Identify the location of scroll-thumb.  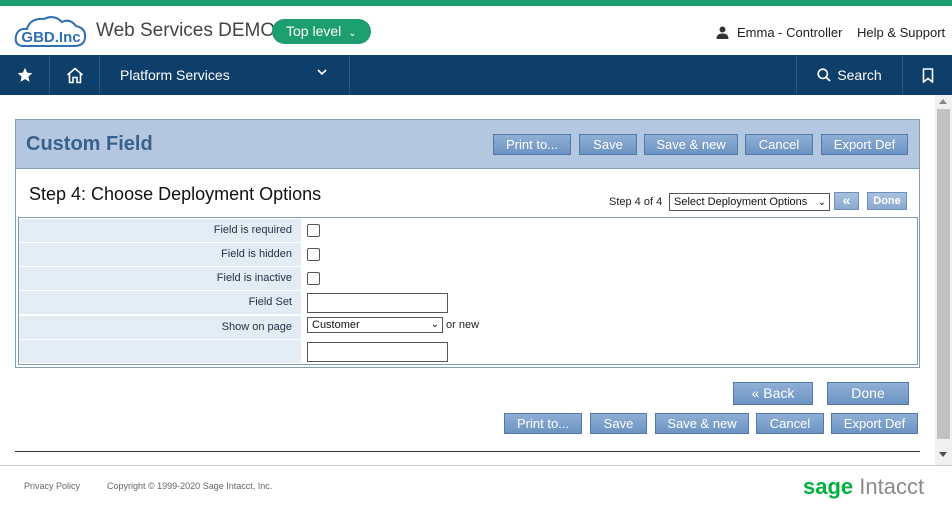
(943, 274).